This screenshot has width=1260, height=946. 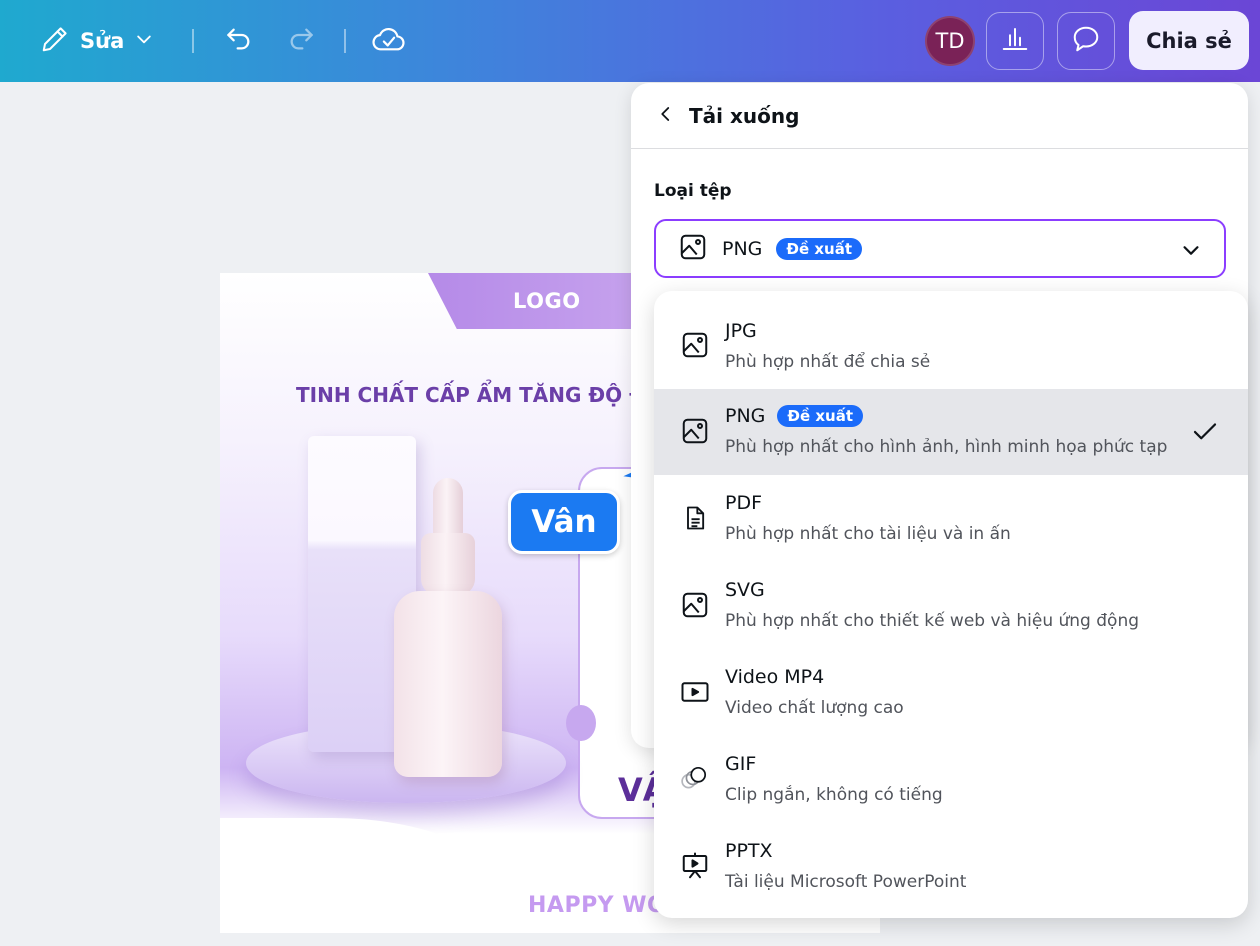 What do you see at coordinates (741, 331) in the screenshot?
I see `option-name: JPG` at bounding box center [741, 331].